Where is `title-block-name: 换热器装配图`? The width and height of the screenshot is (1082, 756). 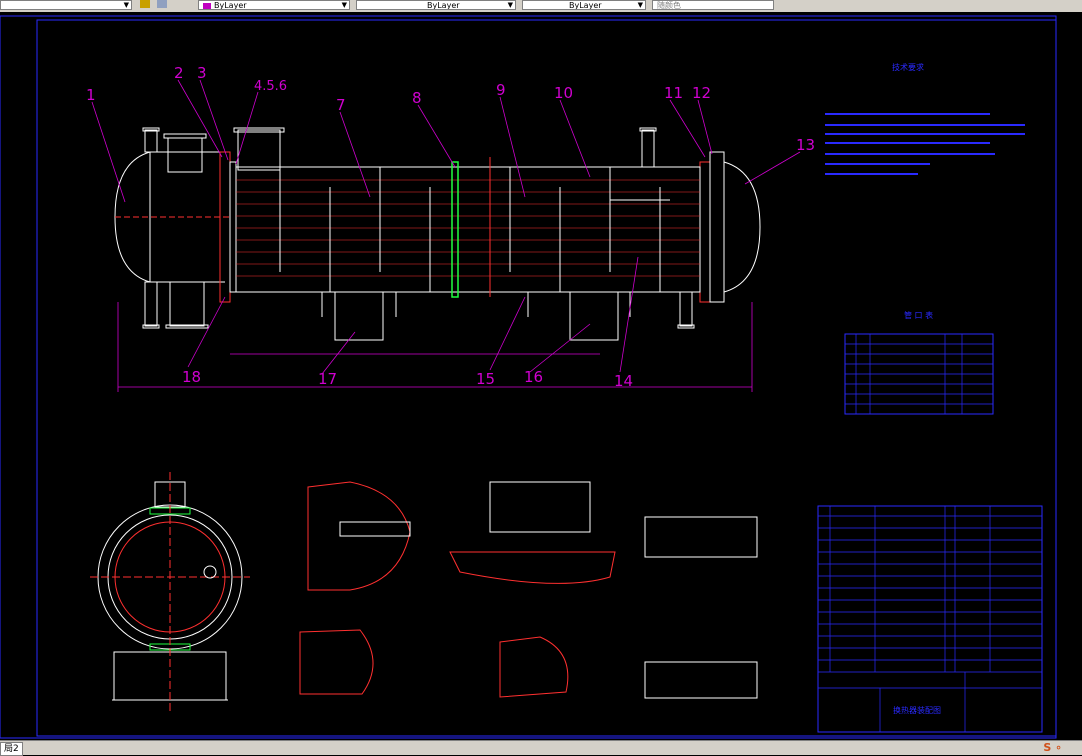
title-block-name: 换热器装配图 is located at coordinates (917, 710).